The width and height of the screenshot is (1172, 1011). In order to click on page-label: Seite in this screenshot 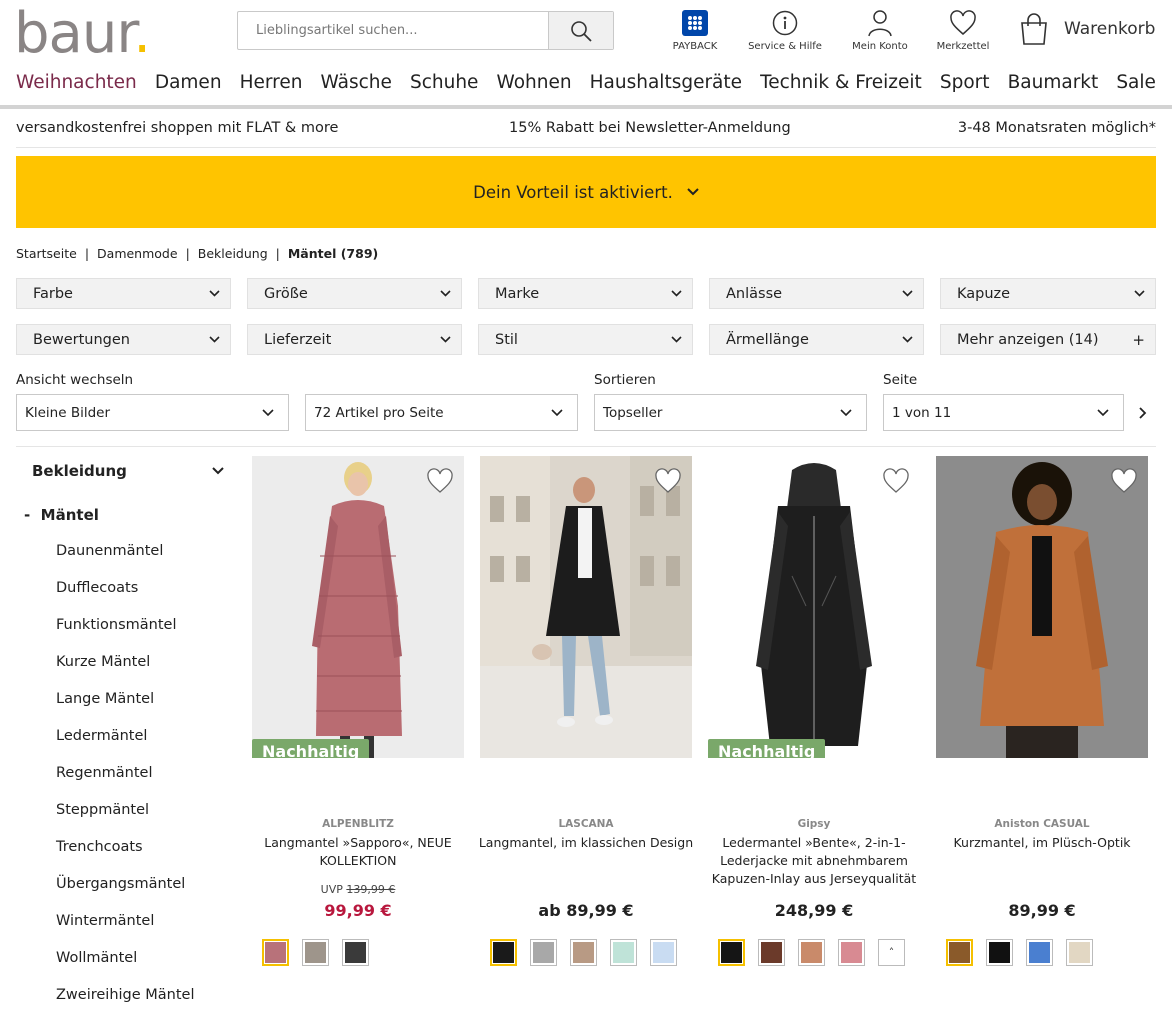, I will do `click(900, 380)`.